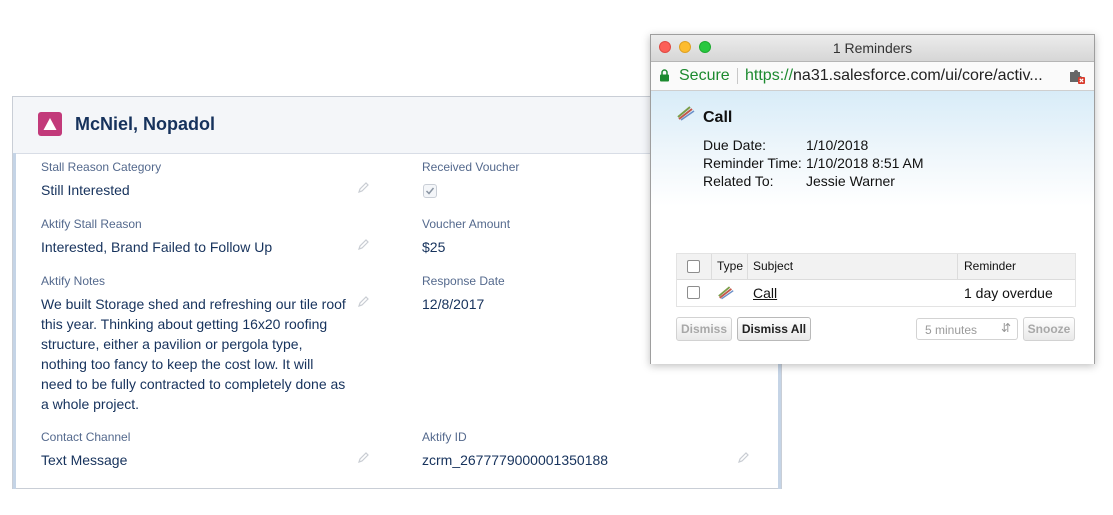 The height and width of the screenshot is (515, 1113). Describe the element at coordinates (90, 404) in the screenshot. I see `notes-line: a whole project.` at that location.